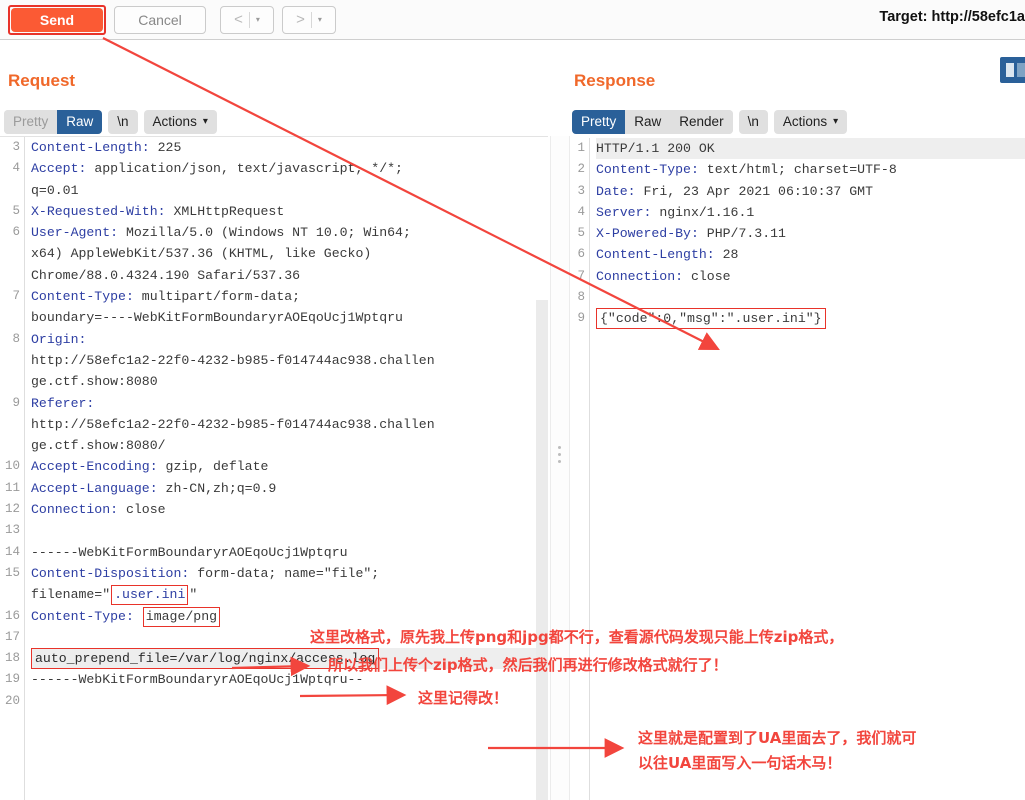  Describe the element at coordinates (123, 122) in the screenshot. I see `request-newline-toggle: \n` at that location.